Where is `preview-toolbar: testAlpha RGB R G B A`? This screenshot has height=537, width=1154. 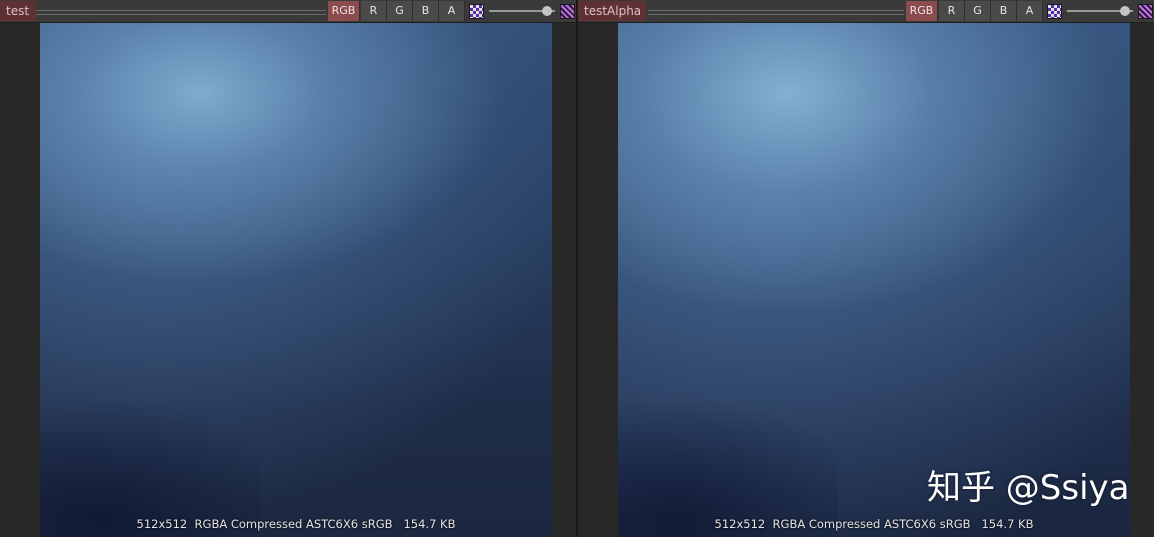 preview-toolbar: testAlpha RGB R G B A is located at coordinates (866, 11).